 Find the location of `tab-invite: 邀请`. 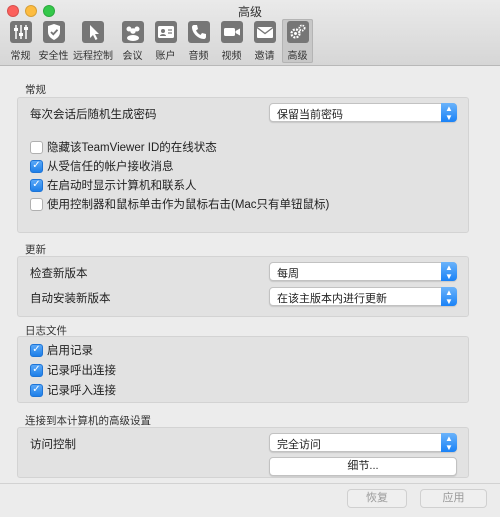

tab-invite: 邀请 is located at coordinates (264, 41).